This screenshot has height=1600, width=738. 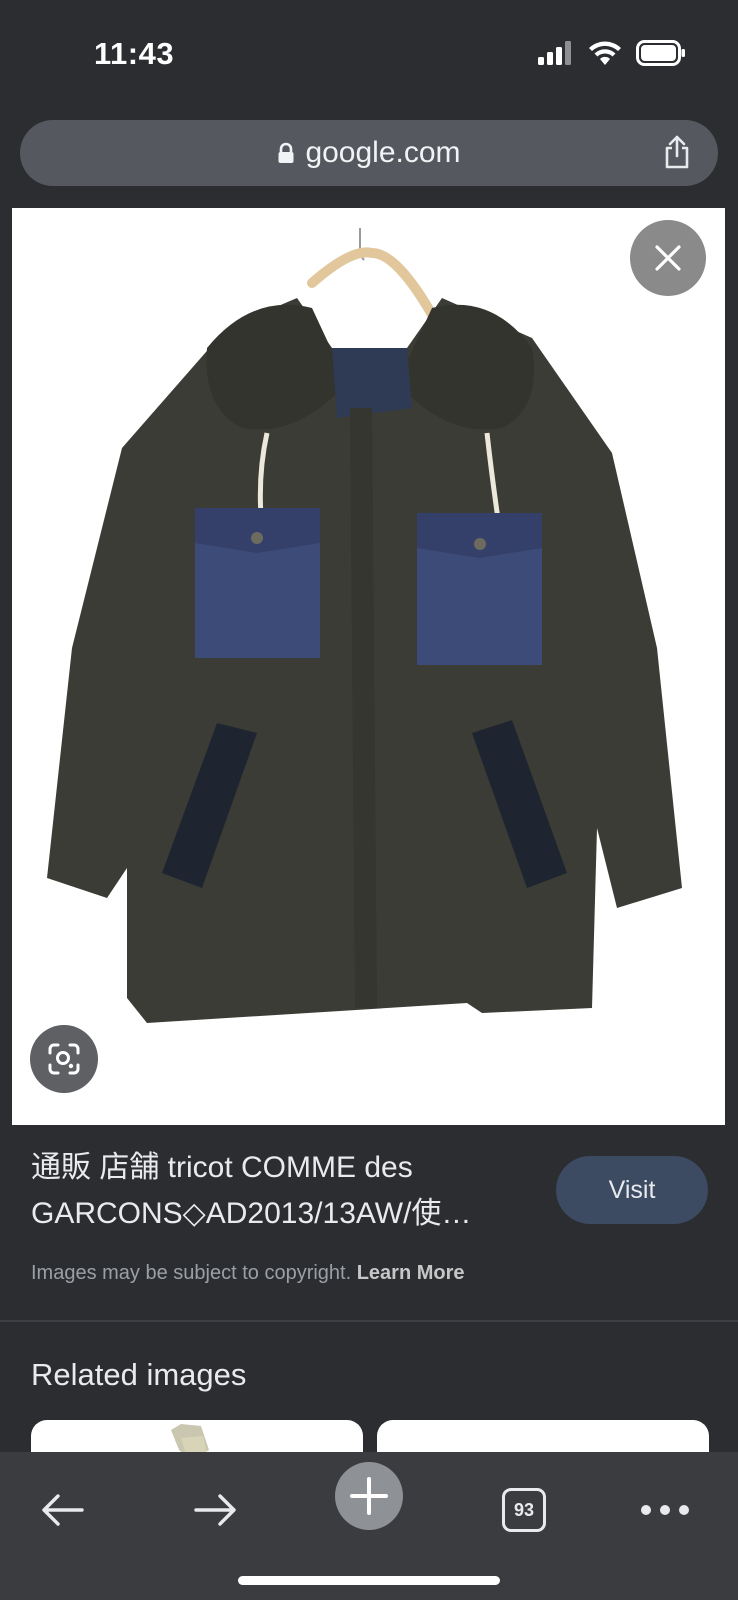 I want to click on tabs-button: 93, so click(x=524, y=1510).